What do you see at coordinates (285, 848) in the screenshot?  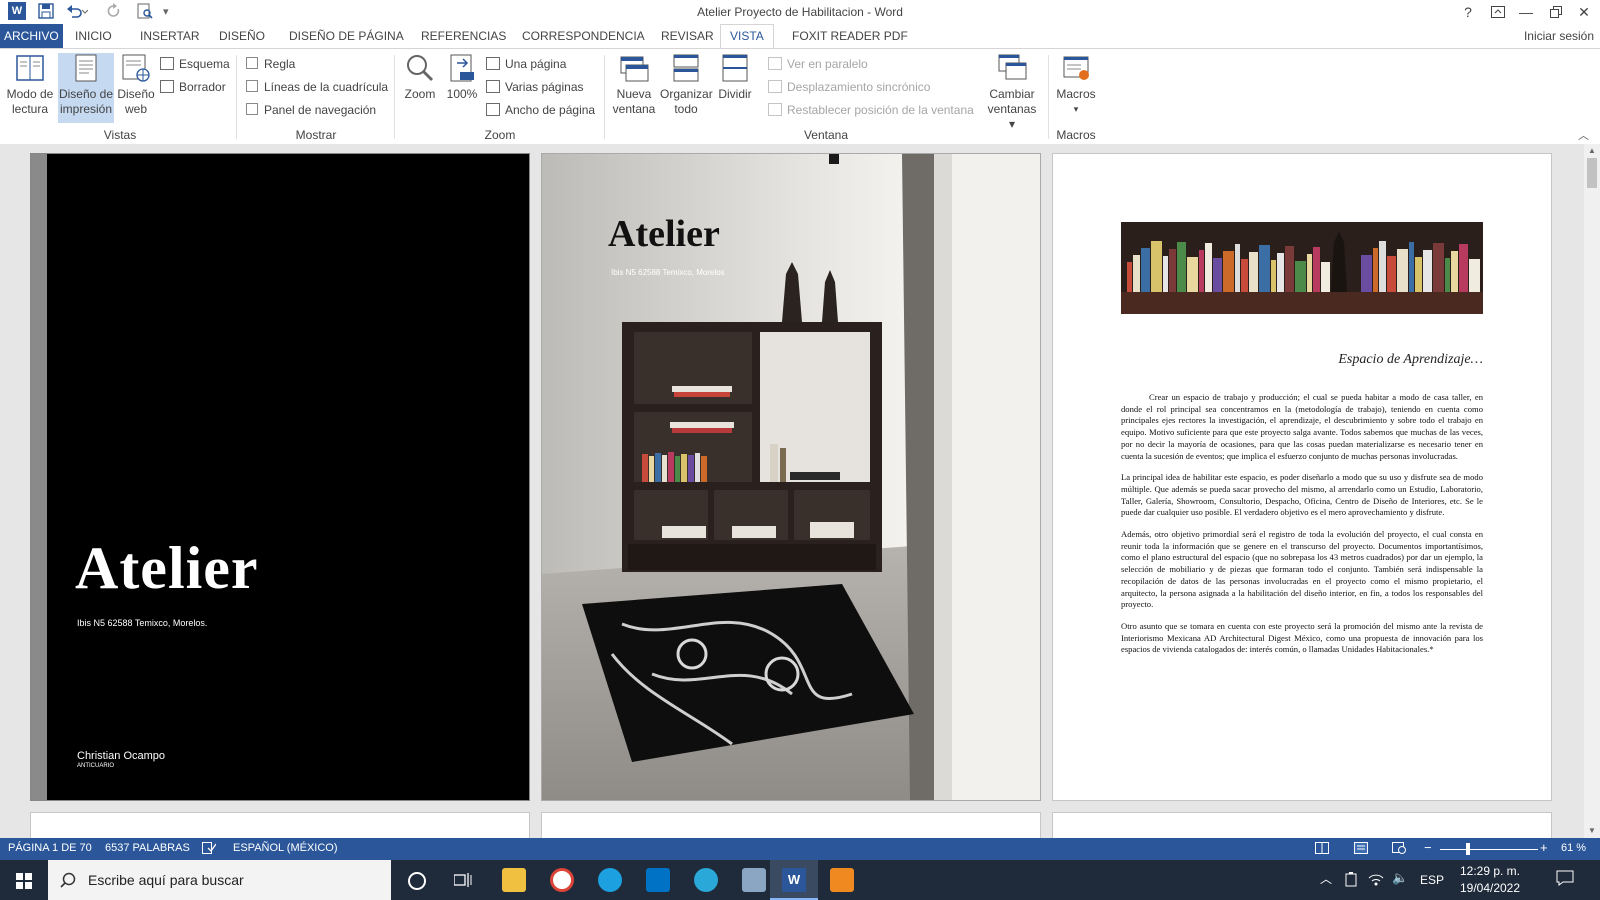 I see `language-status: ESPAÑOL (MÉXICO)` at bounding box center [285, 848].